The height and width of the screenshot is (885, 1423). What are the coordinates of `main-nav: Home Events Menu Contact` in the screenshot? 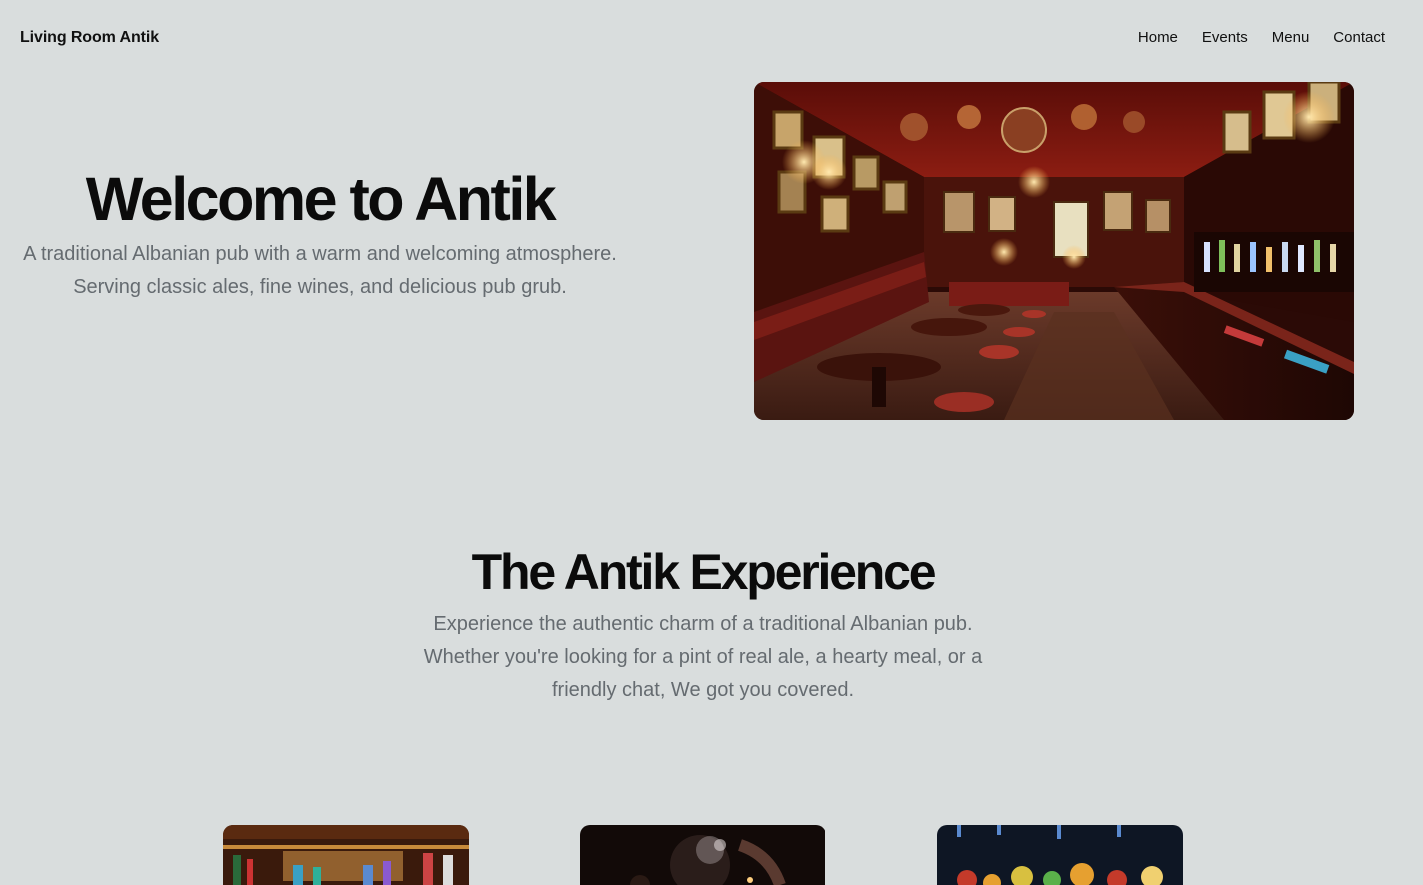 It's located at (1261, 37).